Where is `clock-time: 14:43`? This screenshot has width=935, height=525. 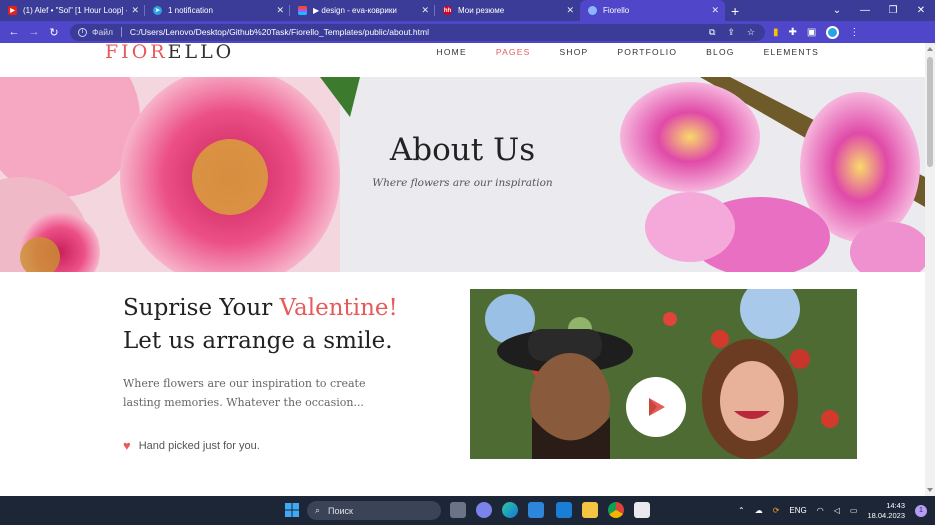 clock-time: 14:43 is located at coordinates (895, 505).